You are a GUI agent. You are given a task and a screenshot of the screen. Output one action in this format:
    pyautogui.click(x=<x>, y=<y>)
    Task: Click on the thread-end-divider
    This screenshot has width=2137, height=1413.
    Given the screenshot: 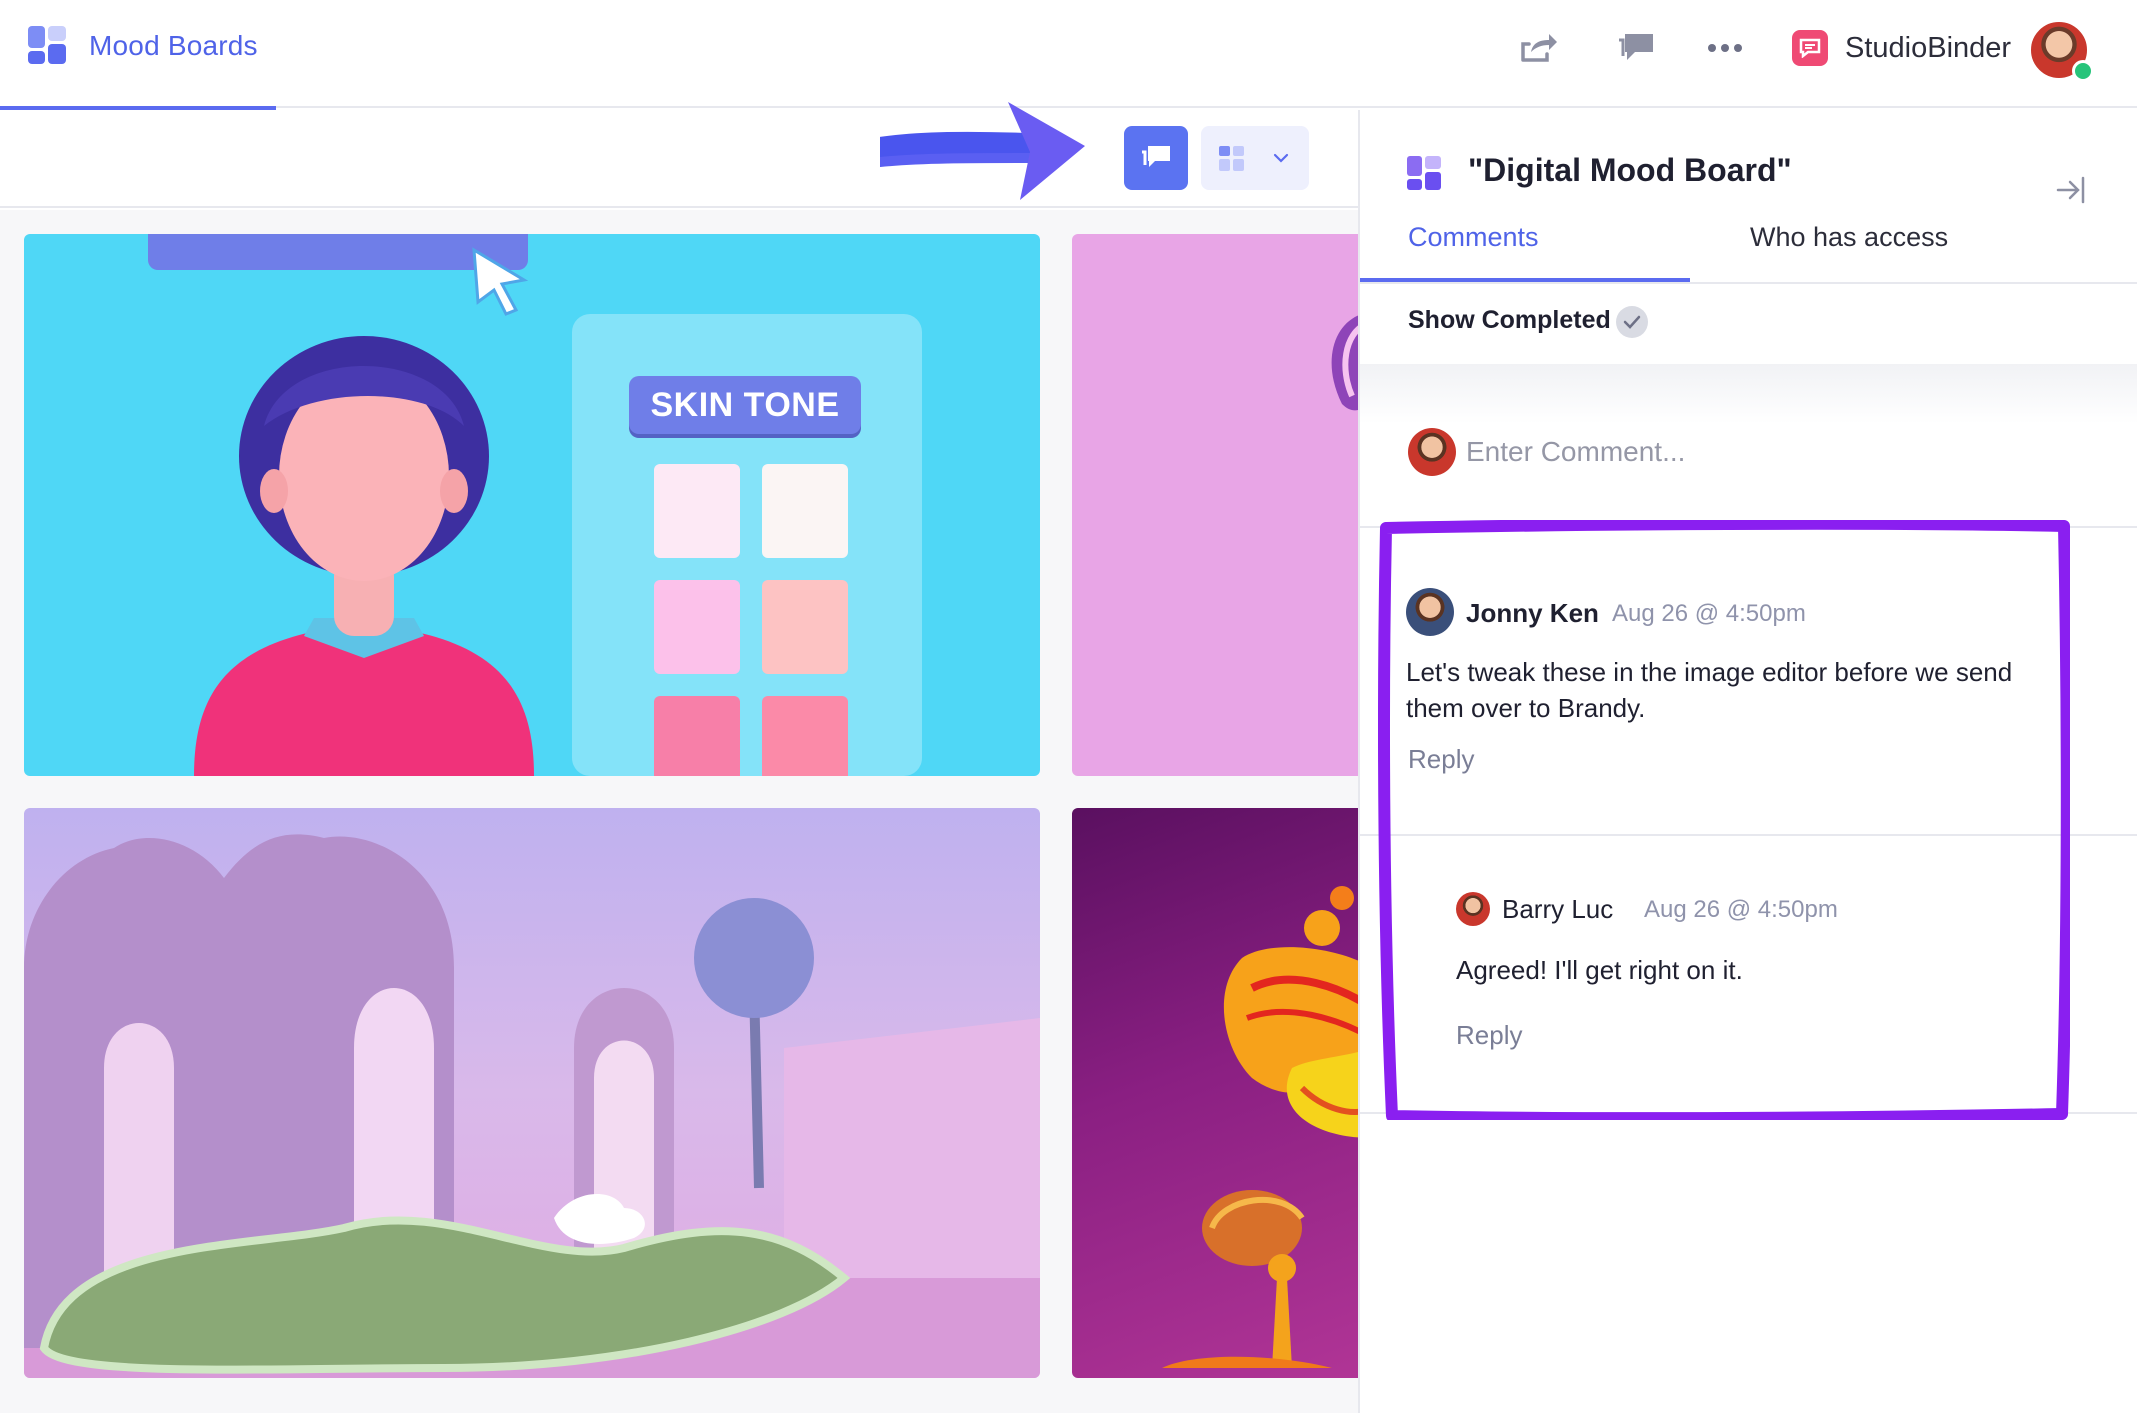 What is the action you would take?
    pyautogui.click(x=1748, y=1113)
    